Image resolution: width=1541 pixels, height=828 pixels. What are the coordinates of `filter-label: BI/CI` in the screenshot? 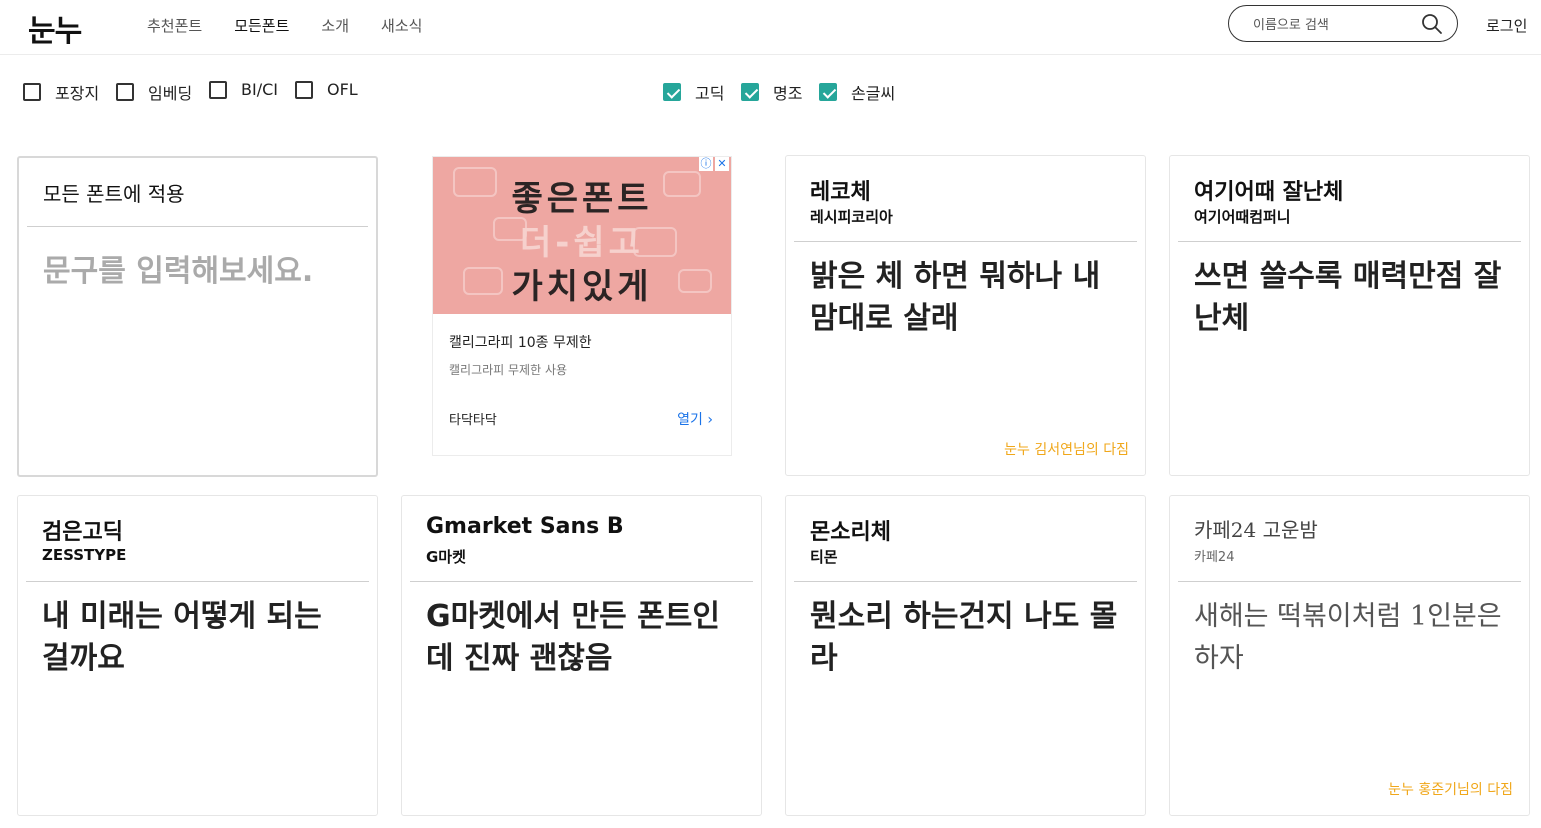 It's located at (259, 89).